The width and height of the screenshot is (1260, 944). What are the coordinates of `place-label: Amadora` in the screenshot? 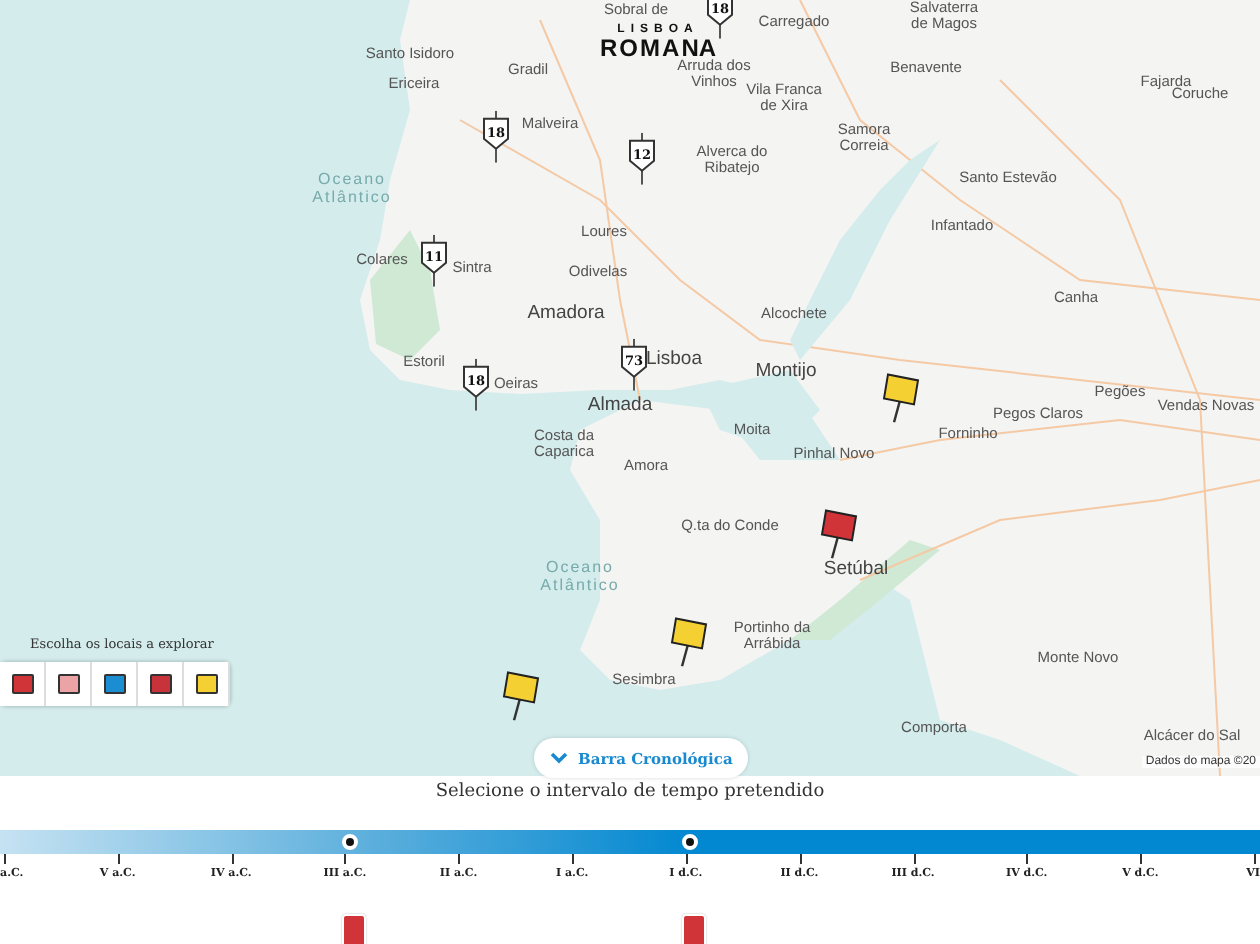 It's located at (566, 314).